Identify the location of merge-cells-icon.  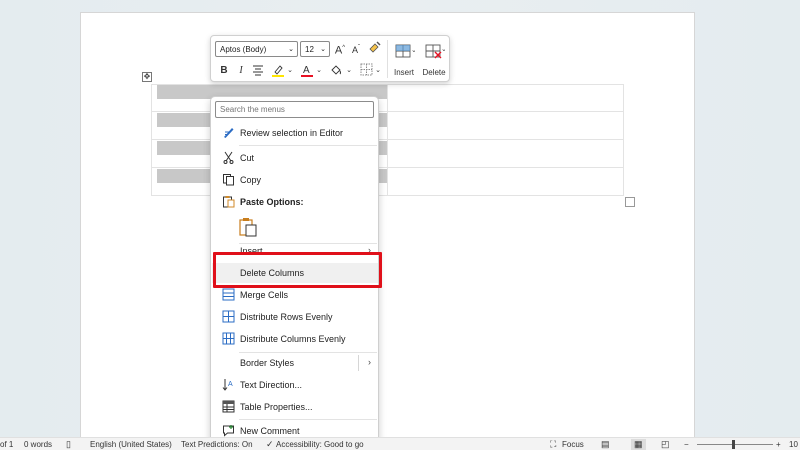
(228, 295).